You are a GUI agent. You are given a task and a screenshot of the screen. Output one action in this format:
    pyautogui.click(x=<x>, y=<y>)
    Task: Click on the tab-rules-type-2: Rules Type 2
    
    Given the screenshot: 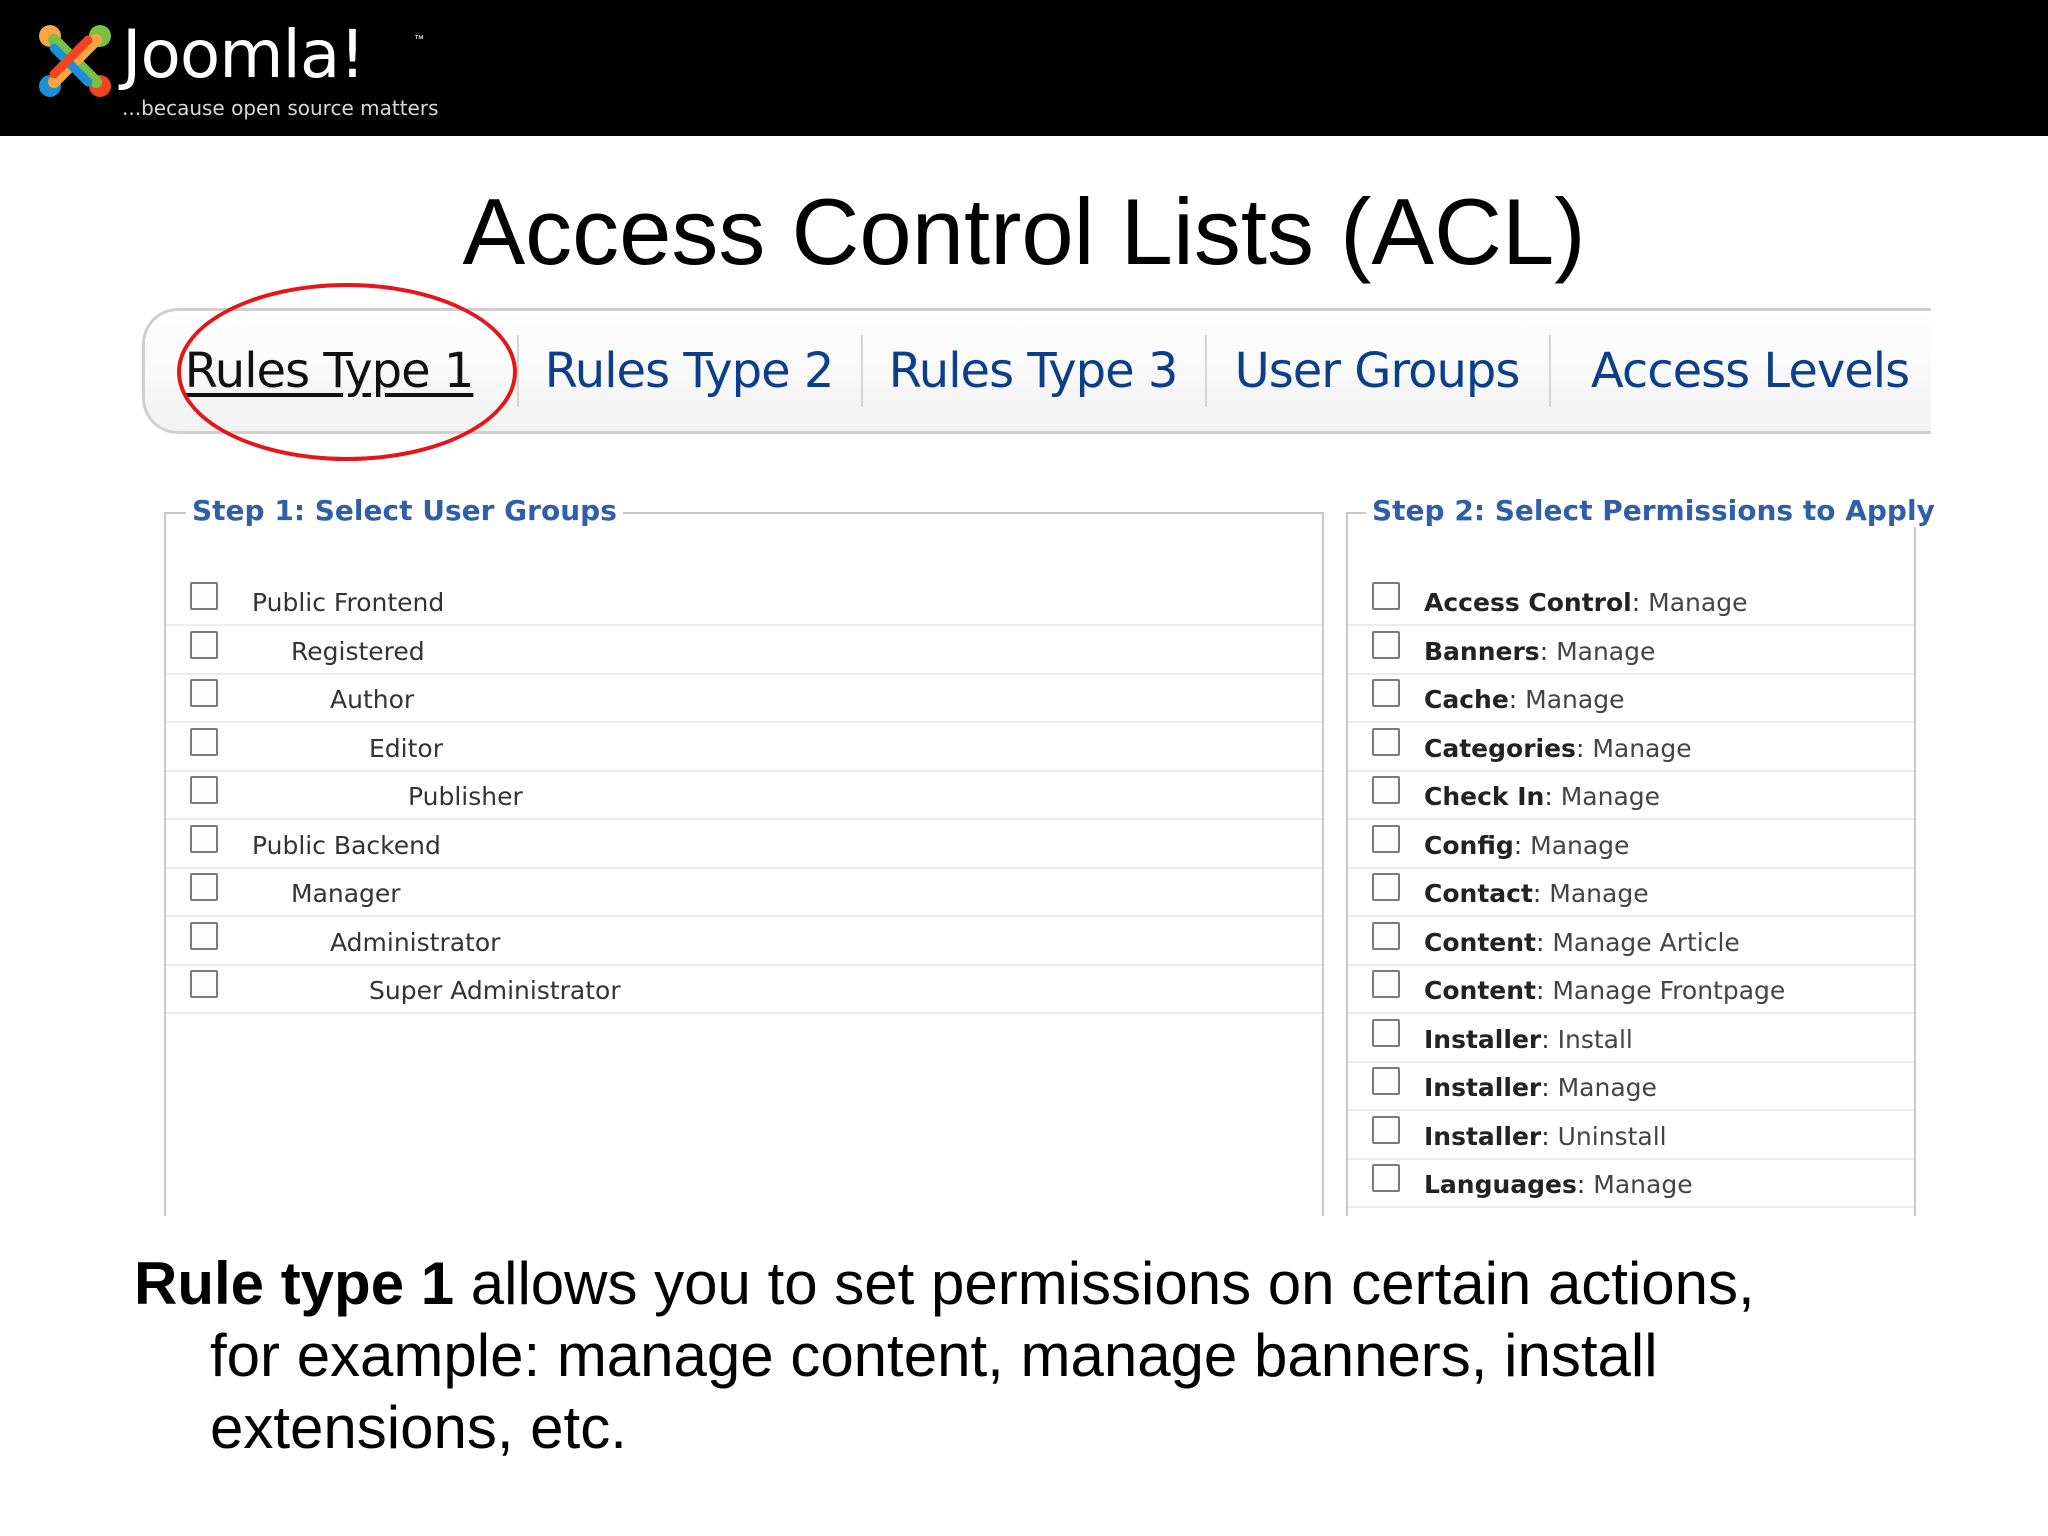 What is the action you would take?
    pyautogui.click(x=689, y=371)
    